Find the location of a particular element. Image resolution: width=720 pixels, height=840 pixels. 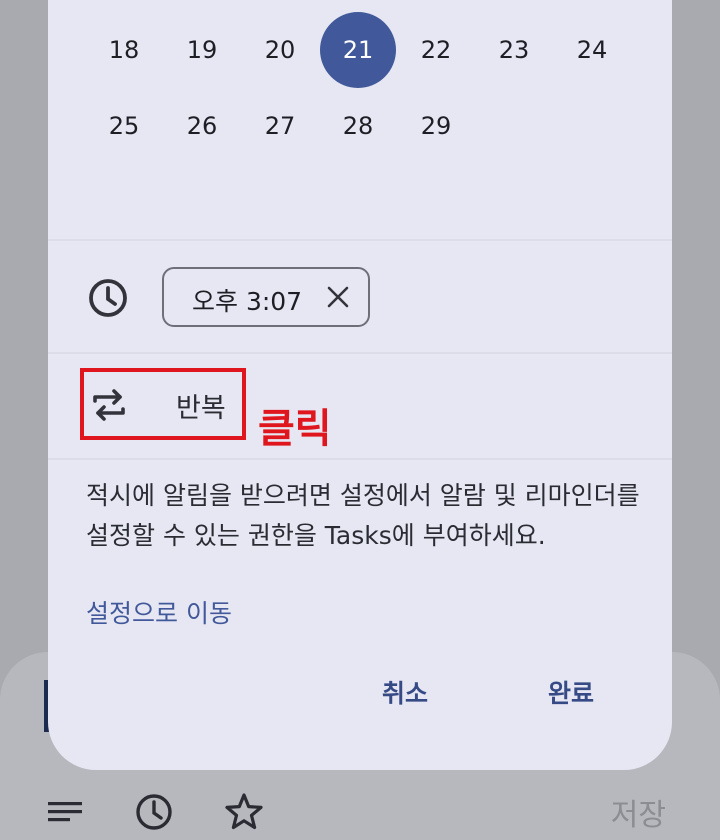

cancel-button: 취소 is located at coordinates (405, 692).